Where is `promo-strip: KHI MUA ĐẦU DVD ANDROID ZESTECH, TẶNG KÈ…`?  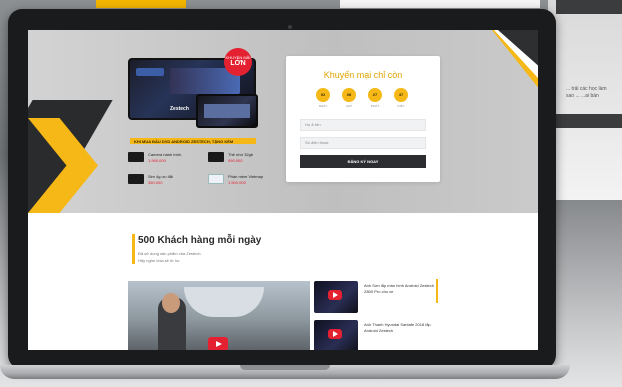 promo-strip: KHI MUA ĐẦU DVD ANDROID ZESTECH, TẶNG KÈ… is located at coordinates (193, 141).